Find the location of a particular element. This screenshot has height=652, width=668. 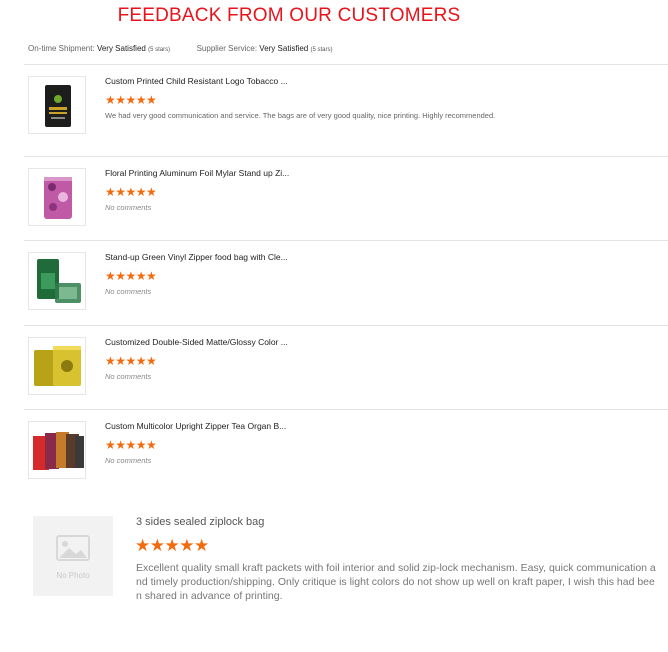

shipment-stars: (5 stars) is located at coordinates (159, 50).